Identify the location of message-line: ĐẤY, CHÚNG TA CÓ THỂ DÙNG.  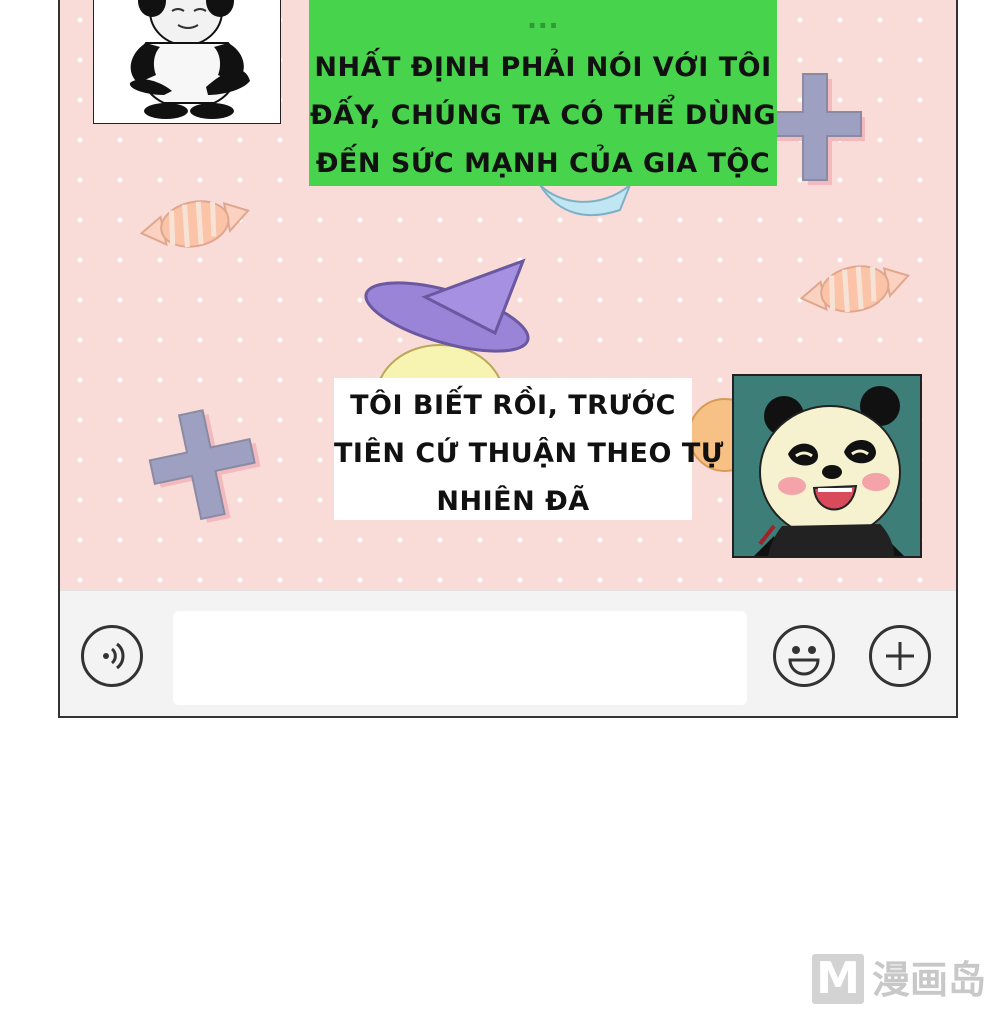
(543, 115).